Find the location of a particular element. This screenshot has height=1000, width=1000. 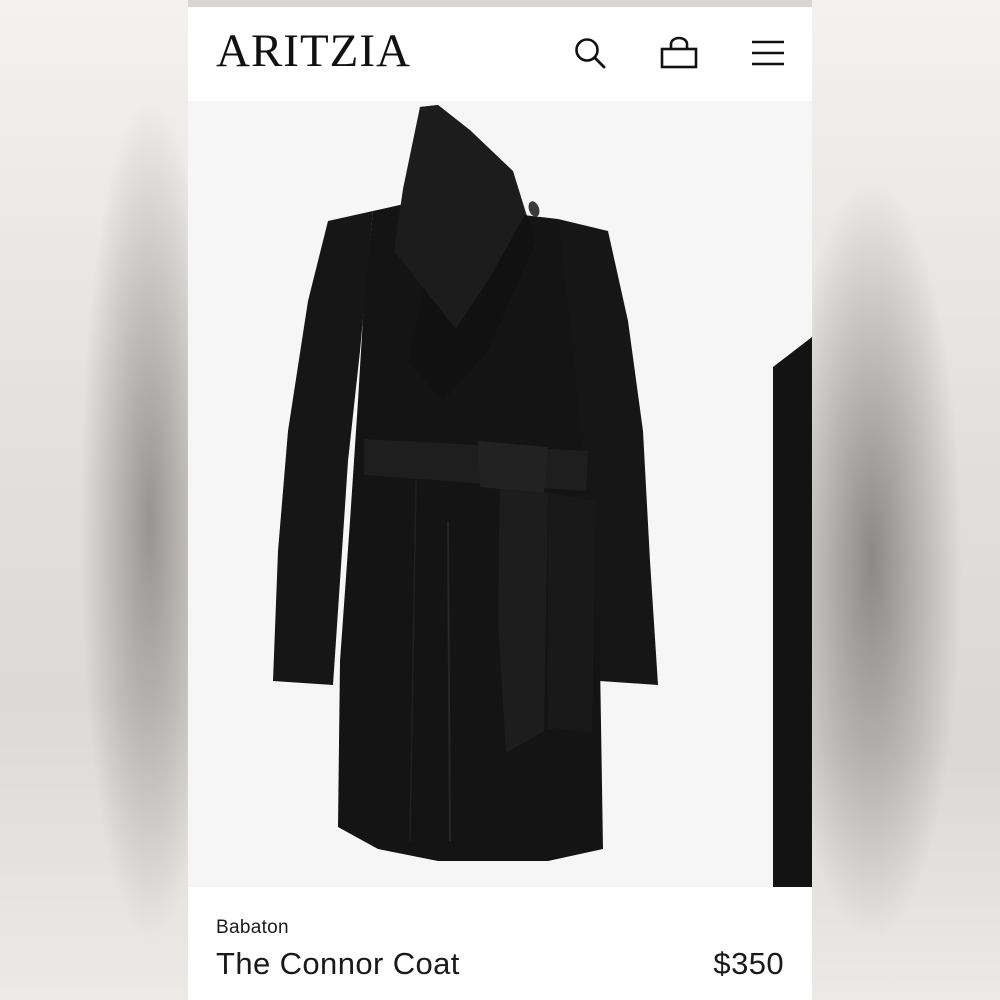

shopping-bag-icon is located at coordinates (679, 52).